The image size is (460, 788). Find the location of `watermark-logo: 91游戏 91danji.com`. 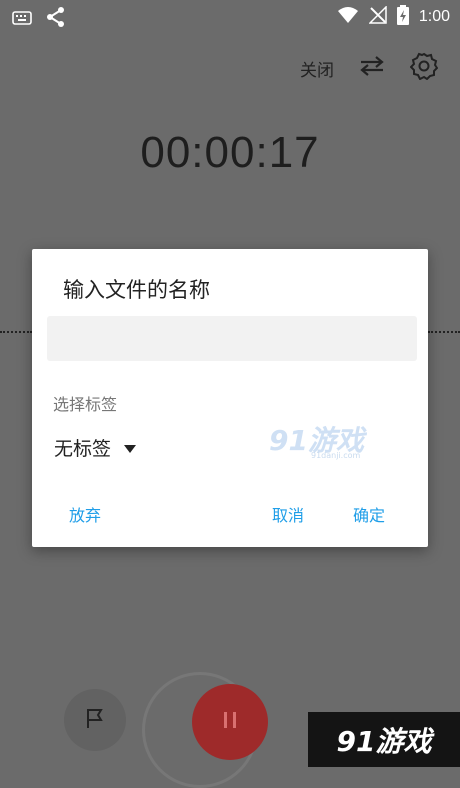

watermark-logo: 91游戏 91danji.com is located at coordinates (316, 442).